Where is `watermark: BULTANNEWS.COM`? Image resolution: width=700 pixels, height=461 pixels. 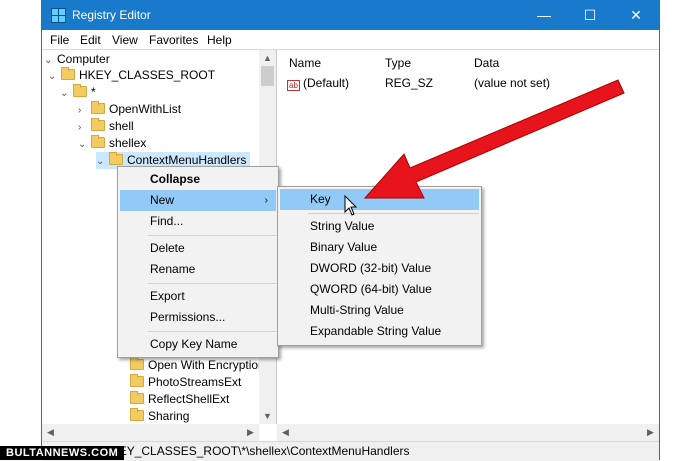 watermark: BULTANNEWS.COM is located at coordinates (62, 453).